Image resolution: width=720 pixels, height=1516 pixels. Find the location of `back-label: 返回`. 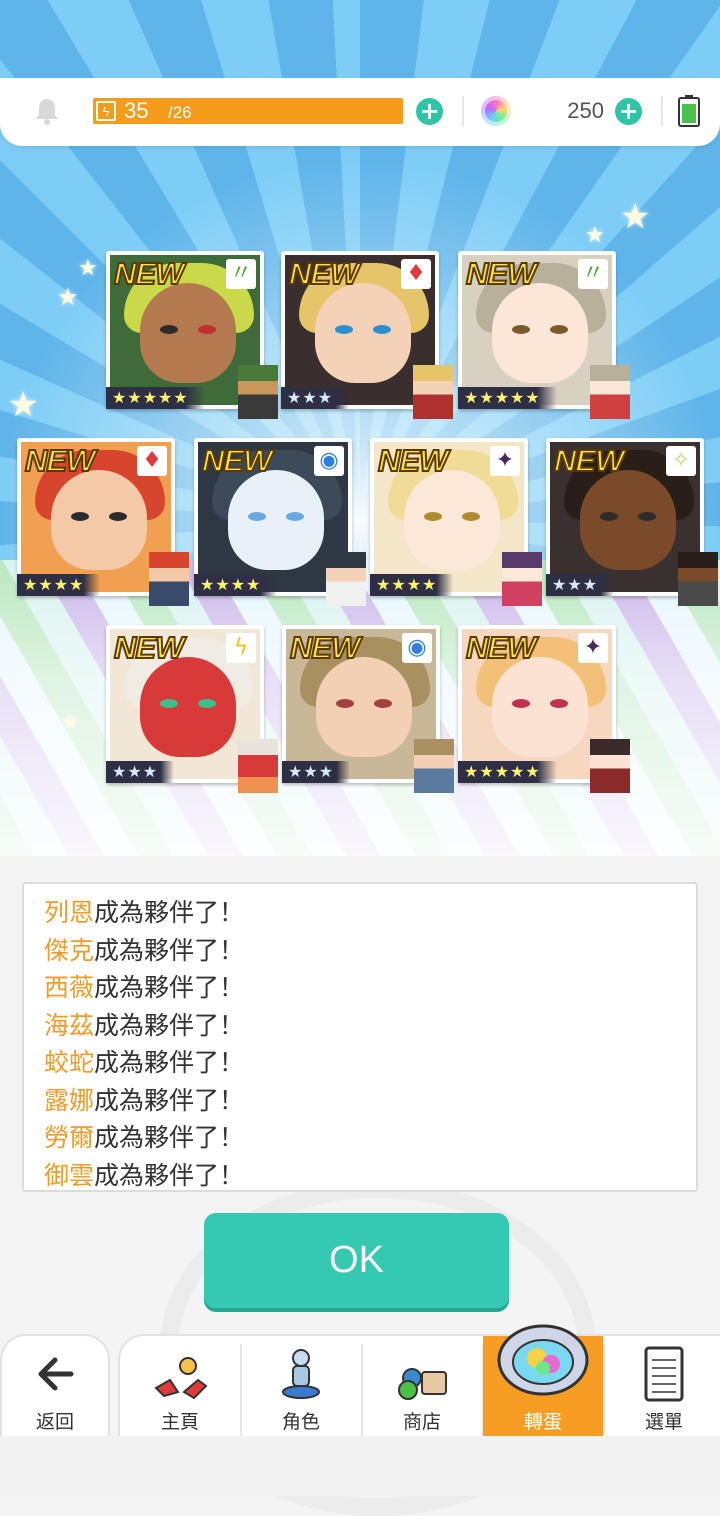

back-label: 返回 is located at coordinates (54, 1422).